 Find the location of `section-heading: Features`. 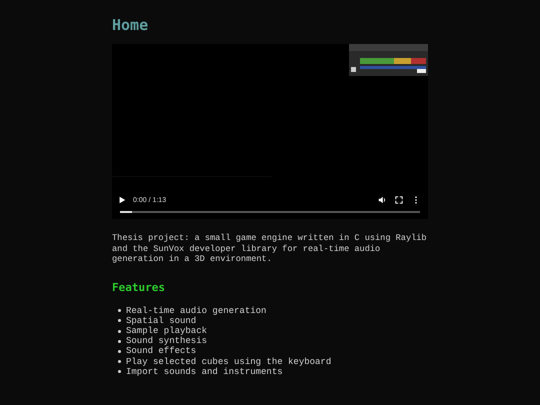

section-heading: Features is located at coordinates (139, 287).